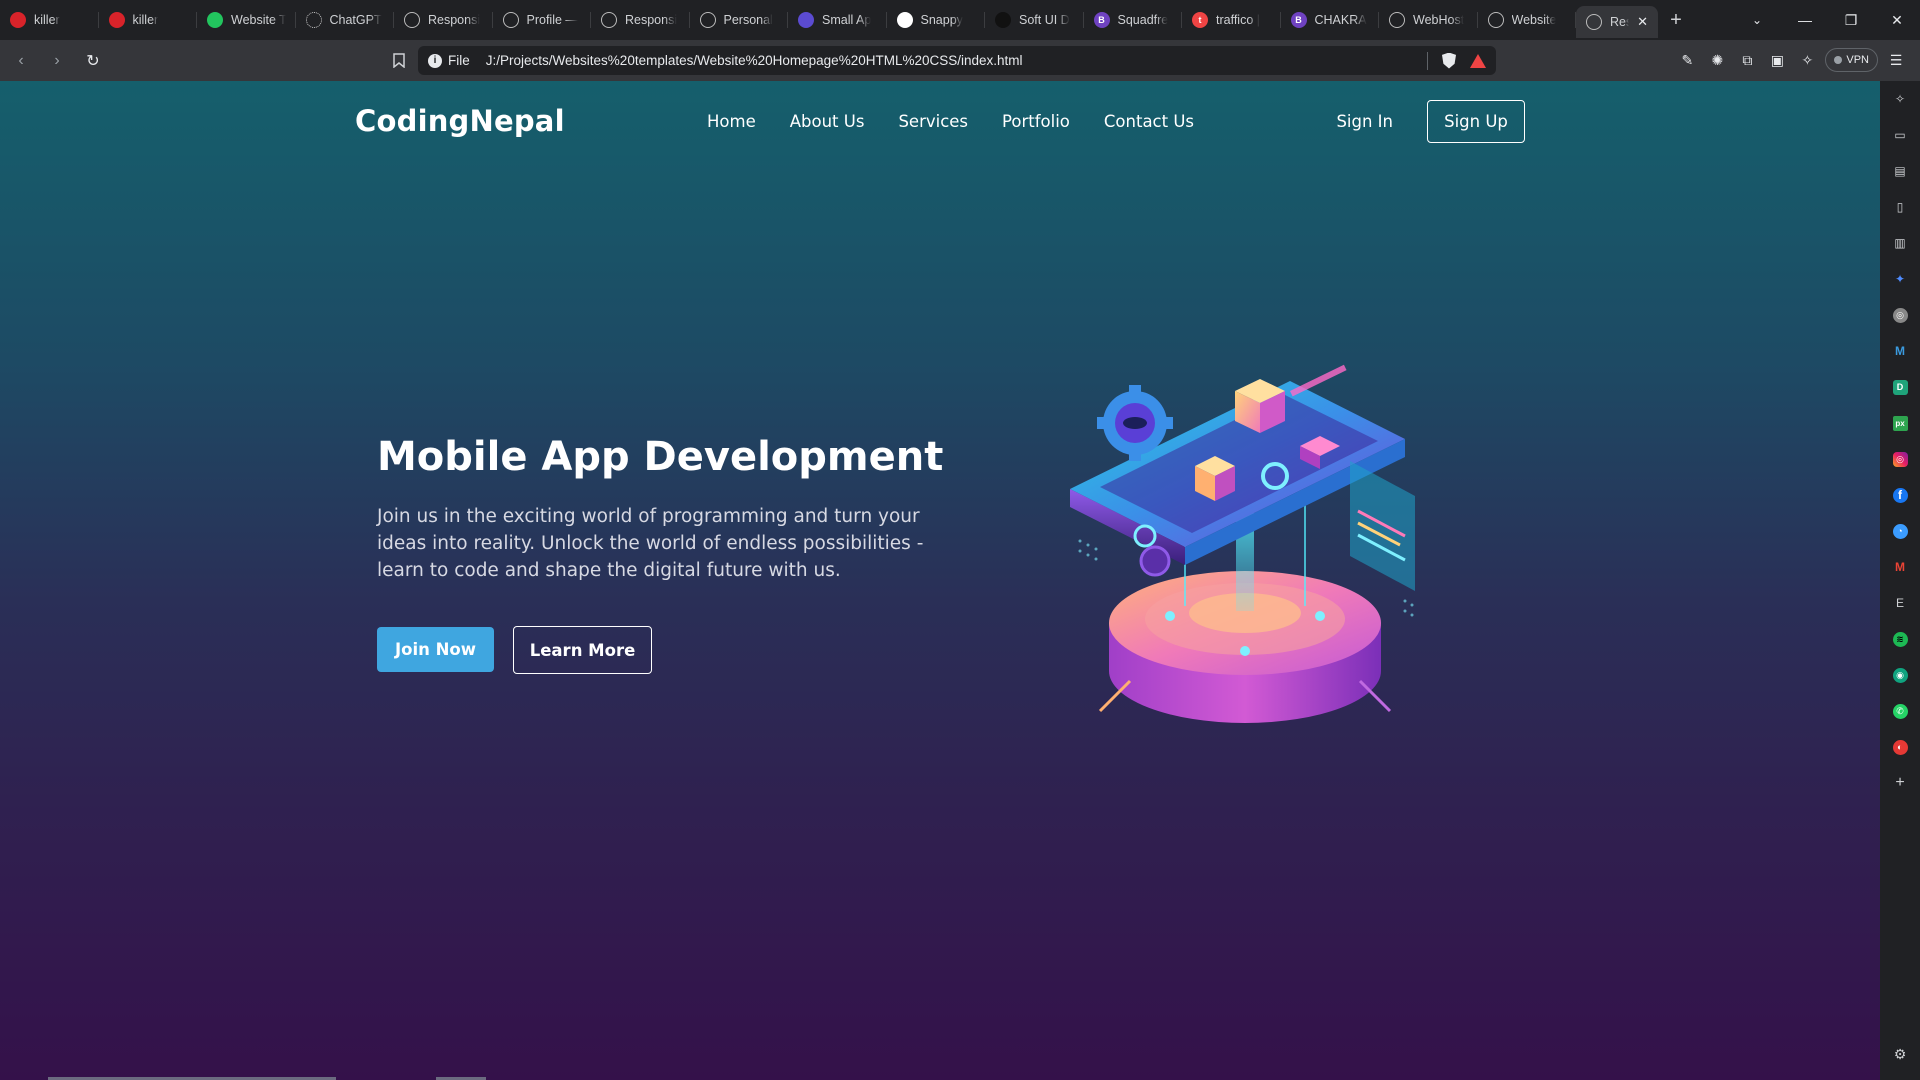  Describe the element at coordinates (1900, 135) in the screenshot. I see `sidebar-screen-icon: ▭` at that location.